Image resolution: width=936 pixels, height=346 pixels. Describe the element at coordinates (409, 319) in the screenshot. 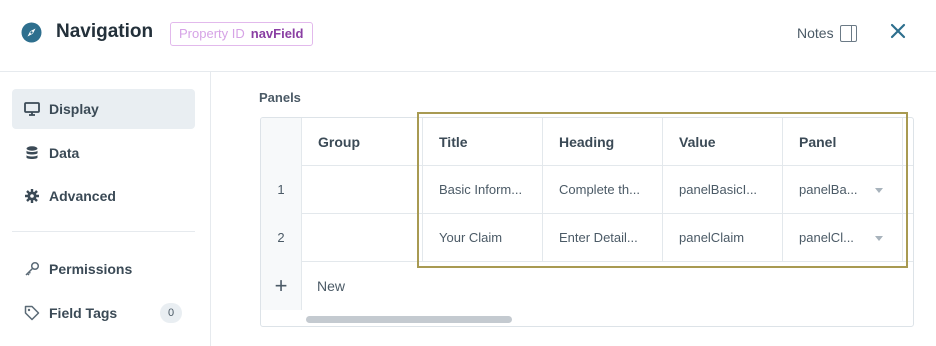

I see `scrollbar-thumb` at that location.